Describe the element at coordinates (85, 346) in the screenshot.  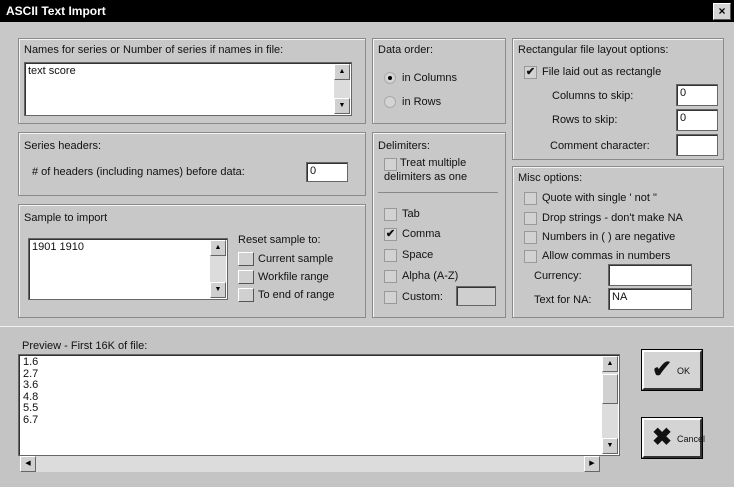
I see `preview-label: Preview - First 16K of file:` at that location.